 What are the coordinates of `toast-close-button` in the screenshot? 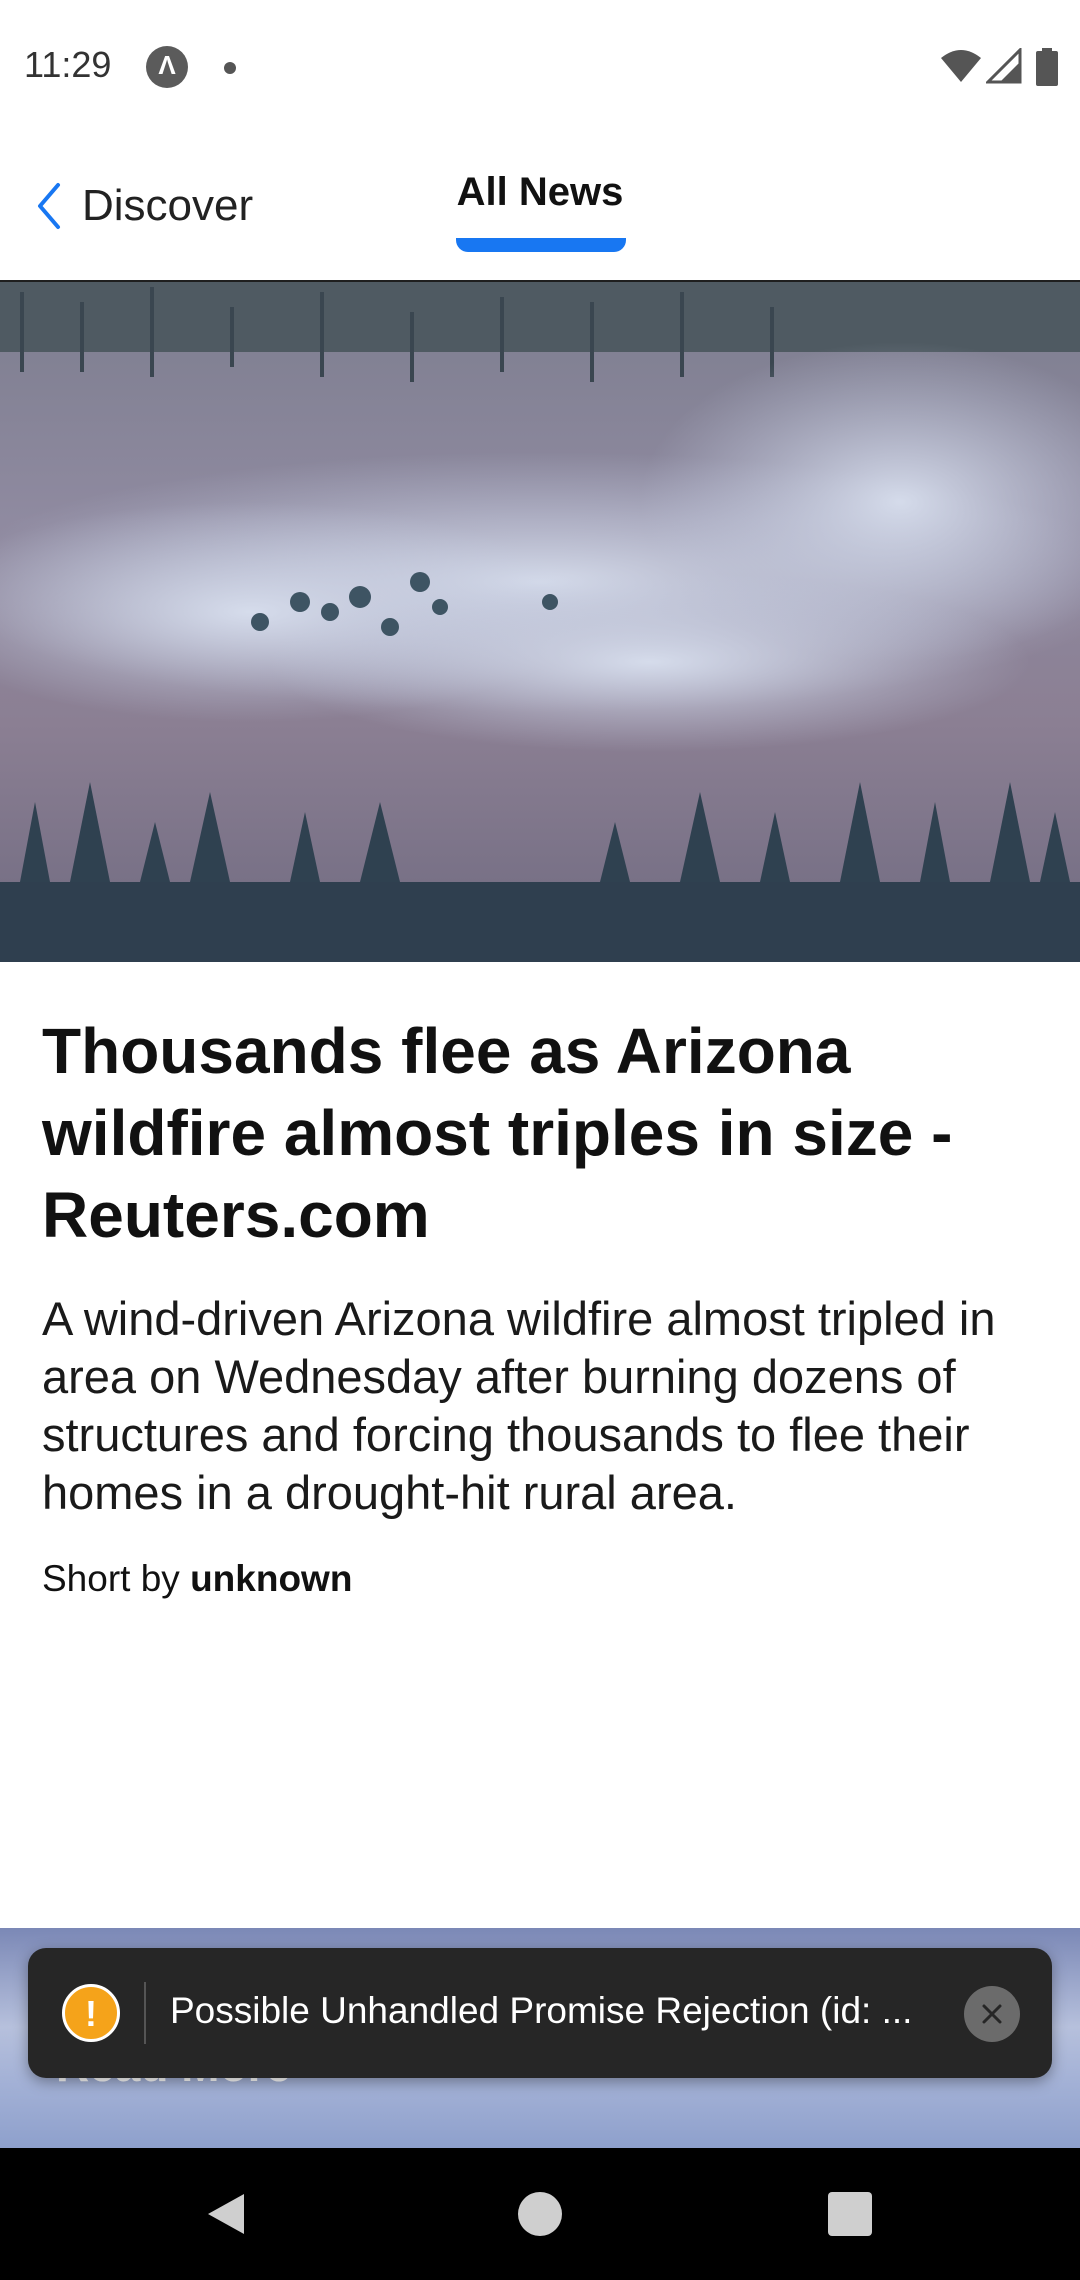 It's located at (992, 2014).